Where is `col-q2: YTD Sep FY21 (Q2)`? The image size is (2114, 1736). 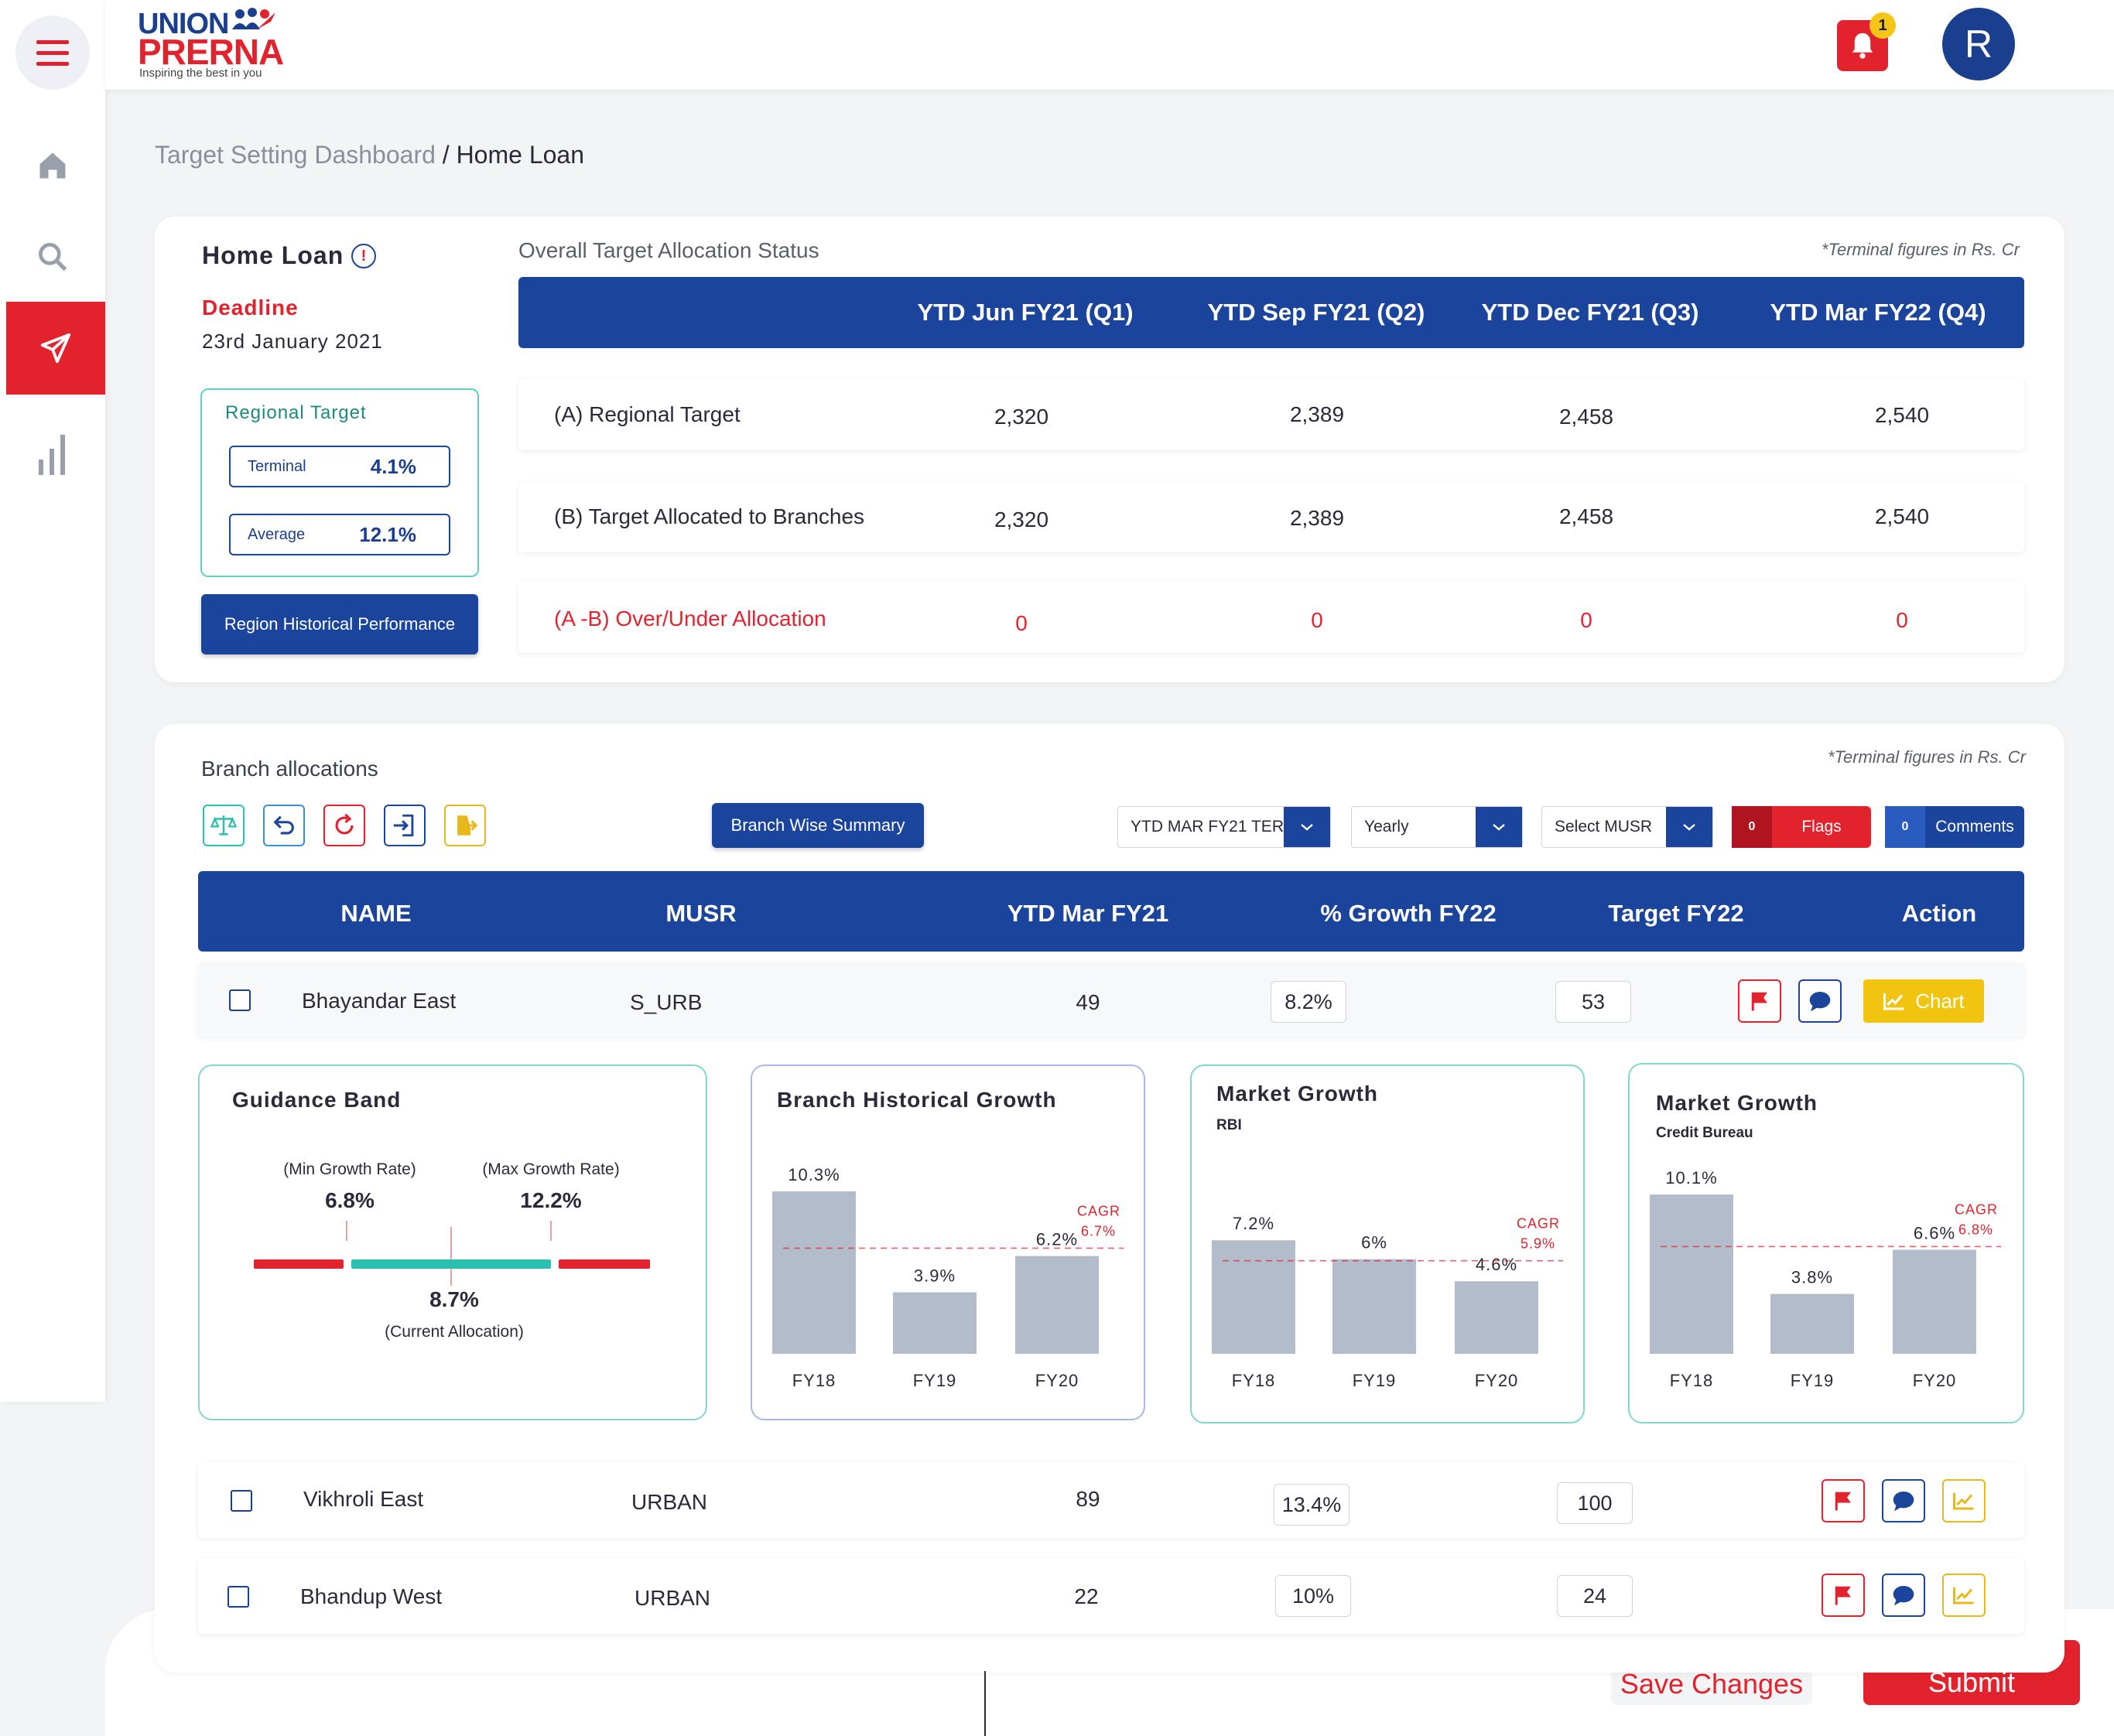
col-q2: YTD Sep FY21 (Q2) is located at coordinates (1316, 312).